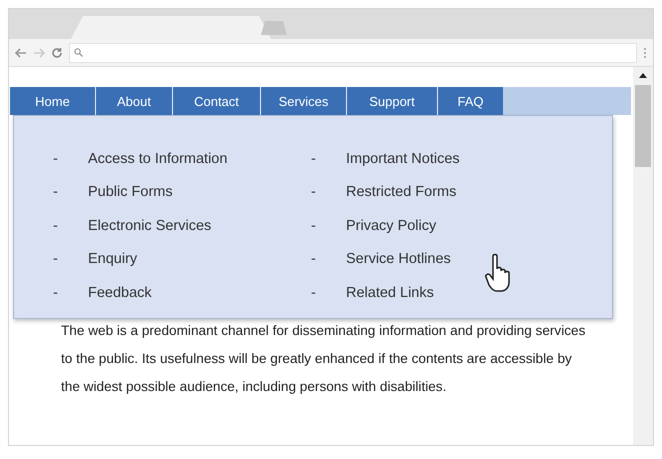 The height and width of the screenshot is (459, 662). I want to click on address-field, so click(353, 52).